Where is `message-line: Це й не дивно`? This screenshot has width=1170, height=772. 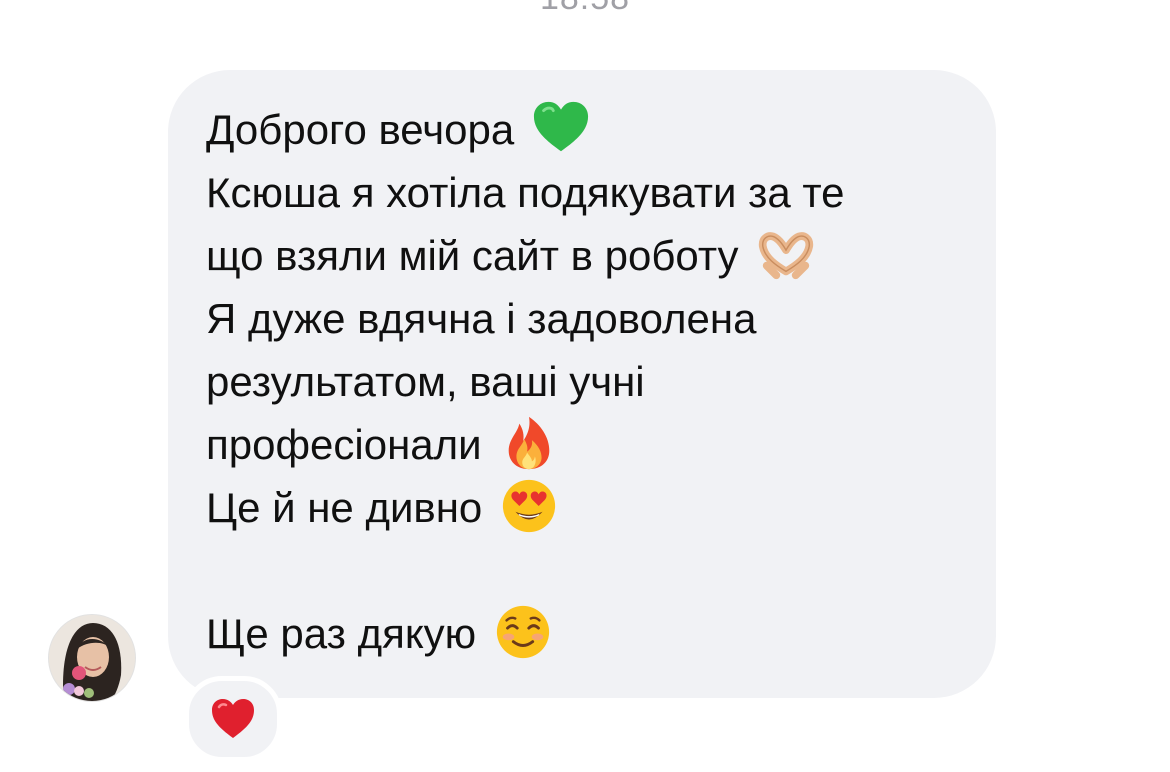 message-line: Це й не дивно is located at coordinates (582, 507).